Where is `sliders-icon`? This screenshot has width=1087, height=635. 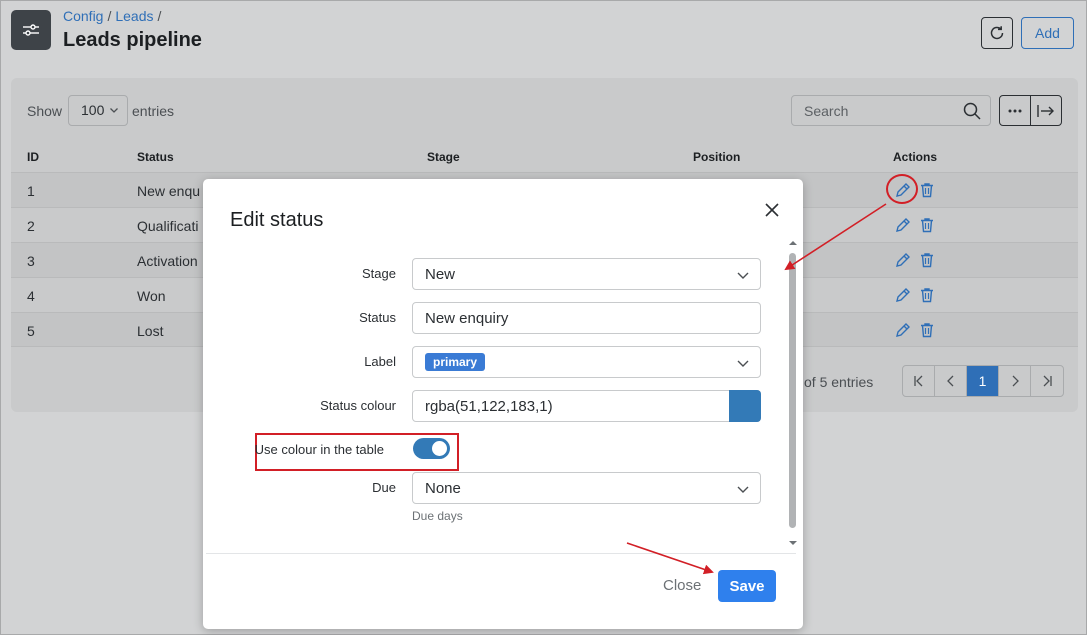 sliders-icon is located at coordinates (31, 30).